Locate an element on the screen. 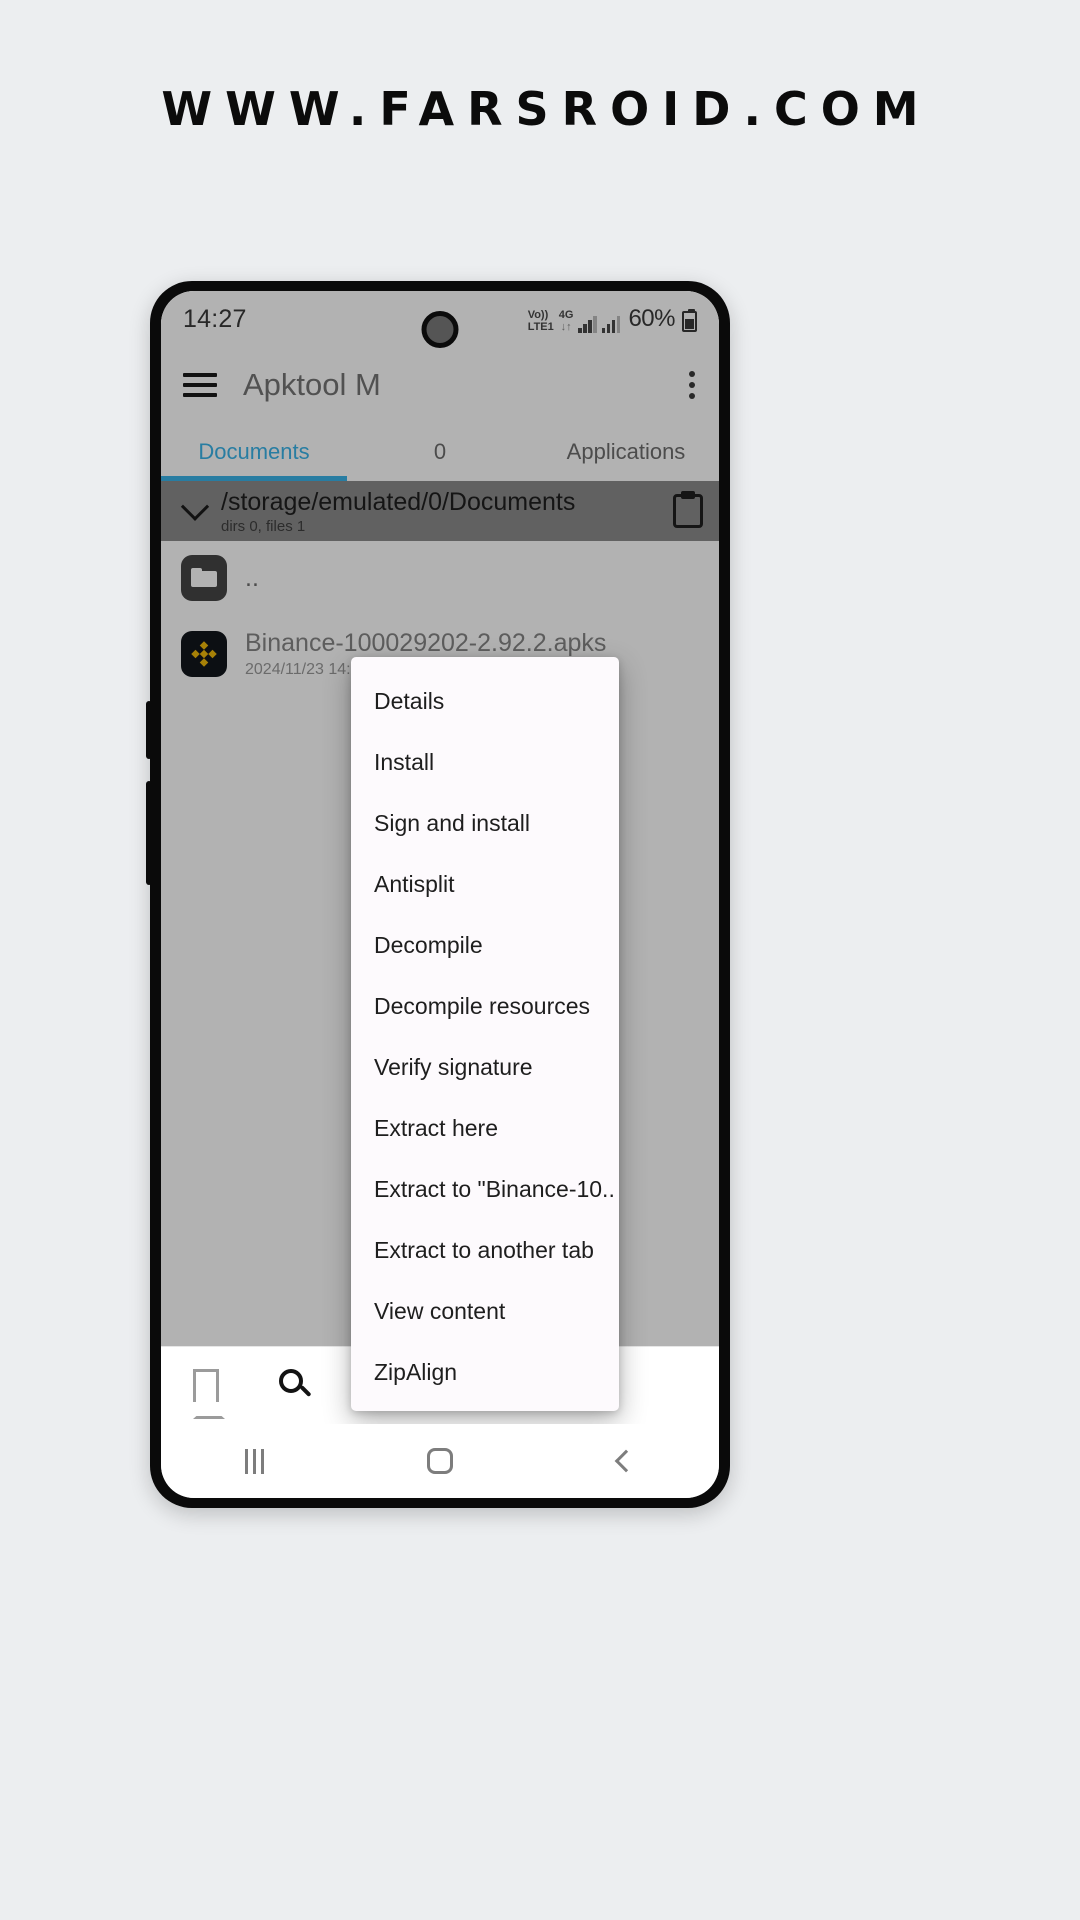 Image resolution: width=1080 pixels, height=1920 pixels. binance-apk-icon is located at coordinates (204, 654).